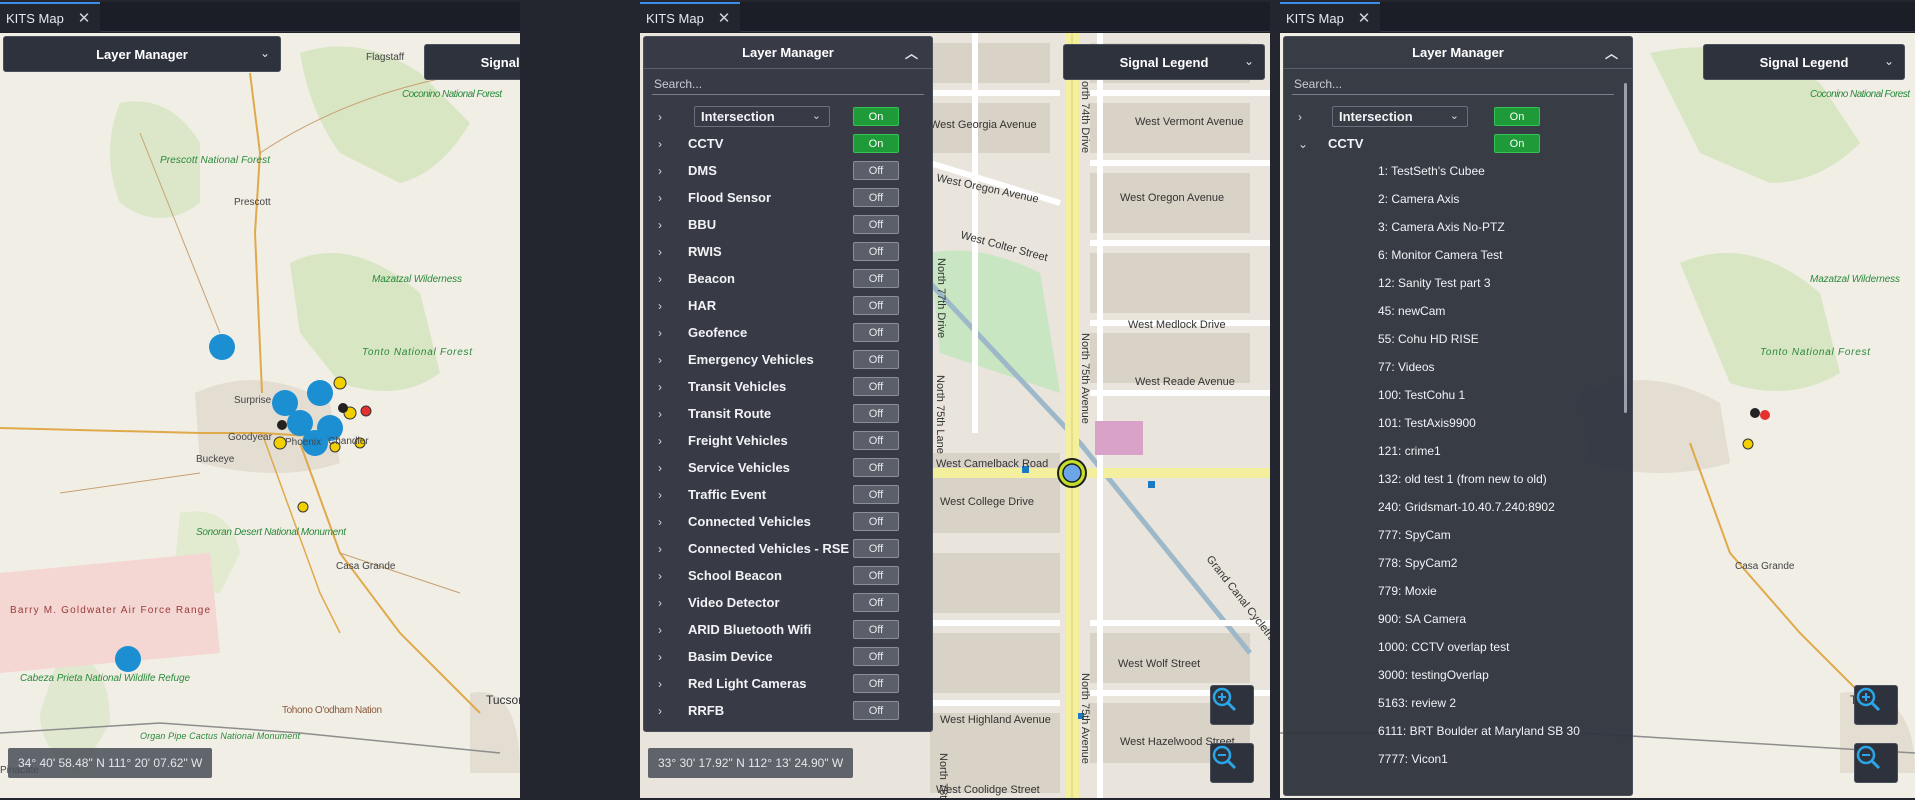 This screenshot has width=1915, height=800. Describe the element at coordinates (788, 710) in the screenshot. I see `layer-row: › RRFB Off` at that location.